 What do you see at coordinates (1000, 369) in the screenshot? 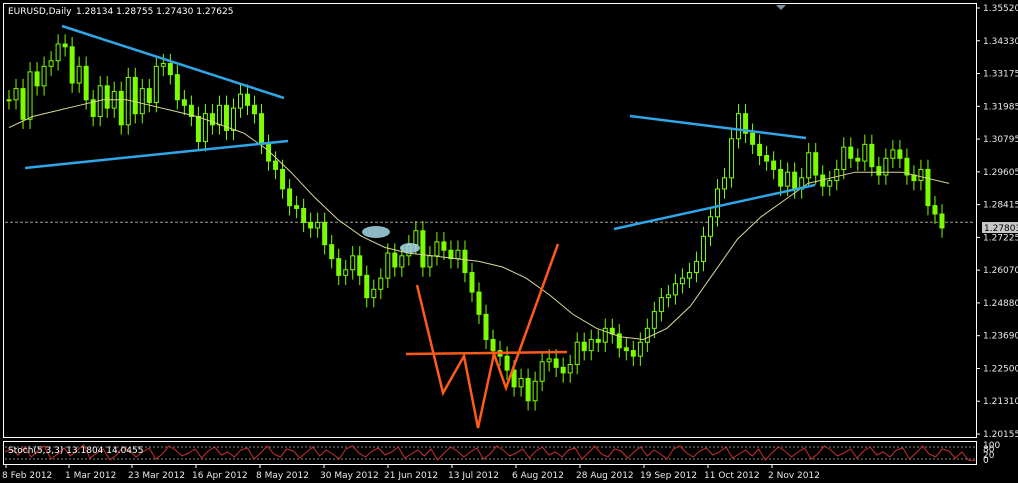
I see `y-tick-label: 1.22500` at bounding box center [1000, 369].